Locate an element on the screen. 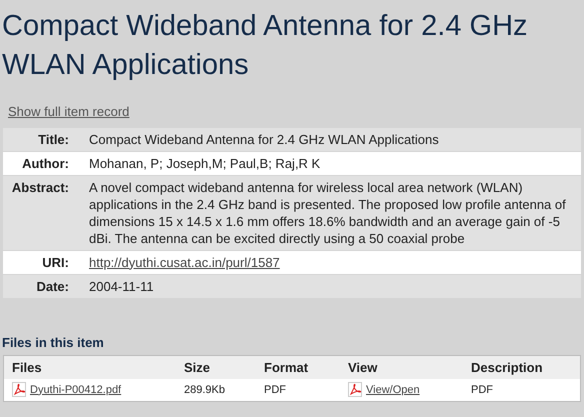 Image resolution: width=584 pixels, height=417 pixels. field-value: 2004-11-11 is located at coordinates (121, 286).